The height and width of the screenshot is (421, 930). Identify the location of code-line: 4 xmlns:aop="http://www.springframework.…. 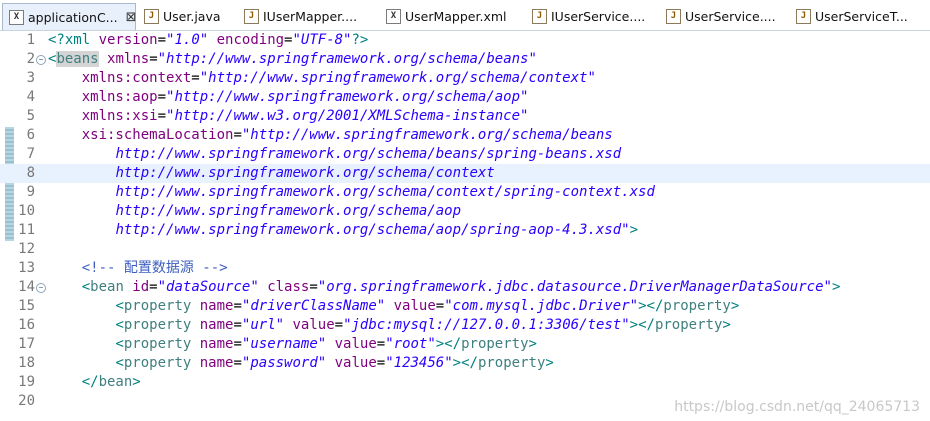
(465, 97).